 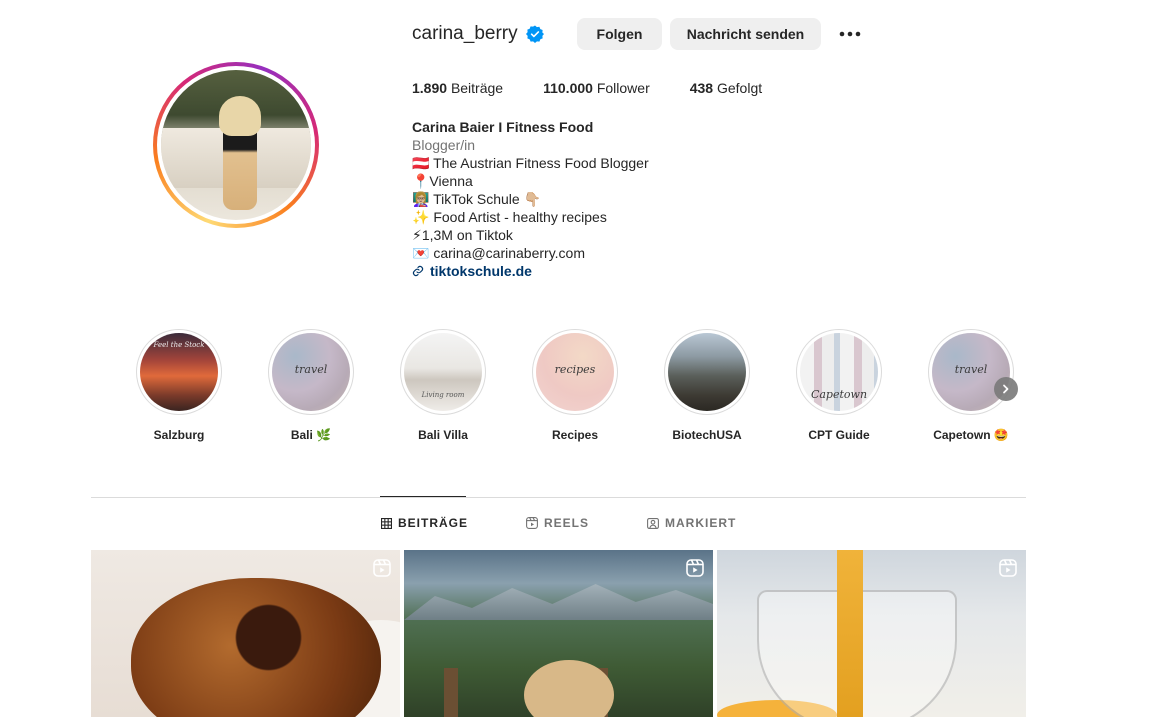 I want to click on username: carina_berry, so click(x=465, y=33).